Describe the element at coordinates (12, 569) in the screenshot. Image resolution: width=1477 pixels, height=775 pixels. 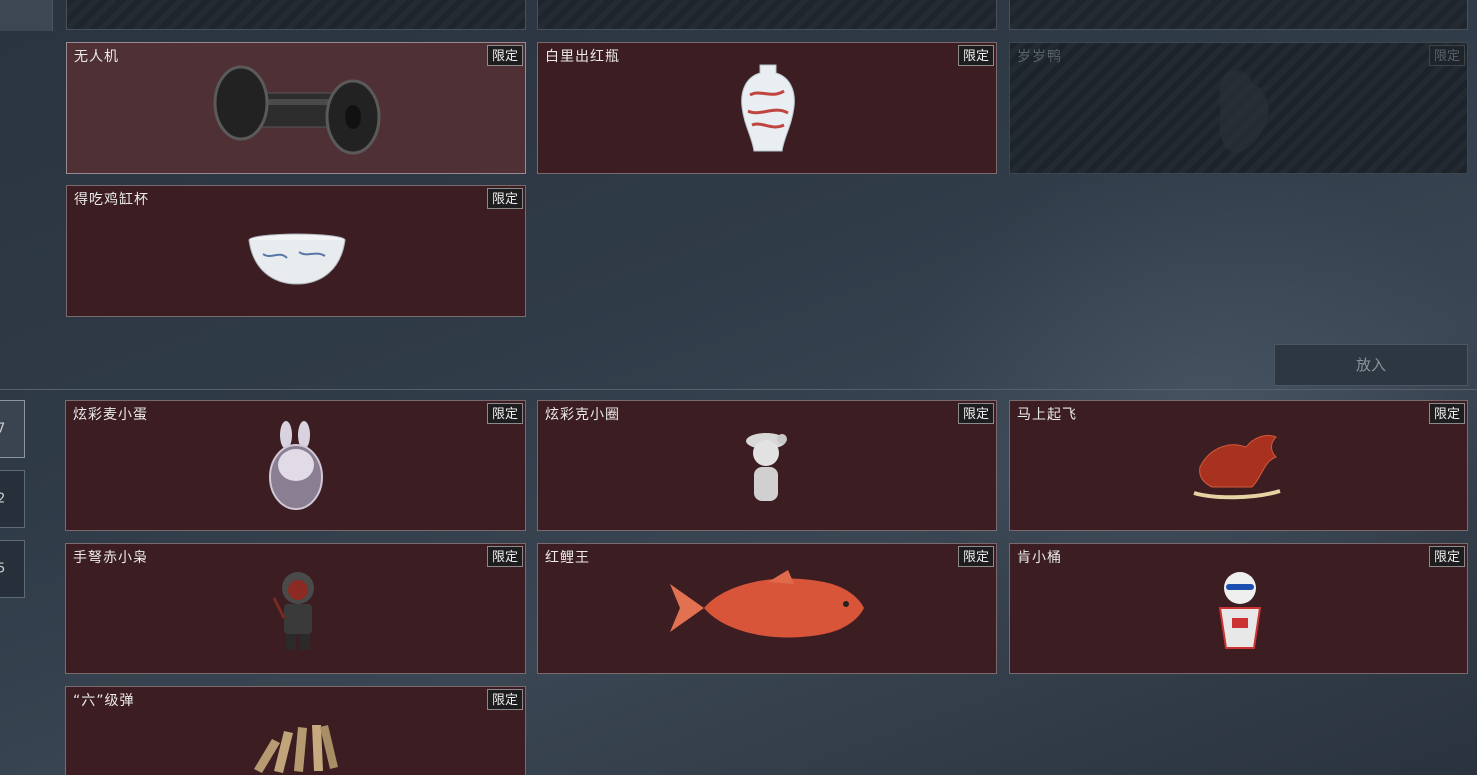
I see `side-tab-3: 5` at that location.